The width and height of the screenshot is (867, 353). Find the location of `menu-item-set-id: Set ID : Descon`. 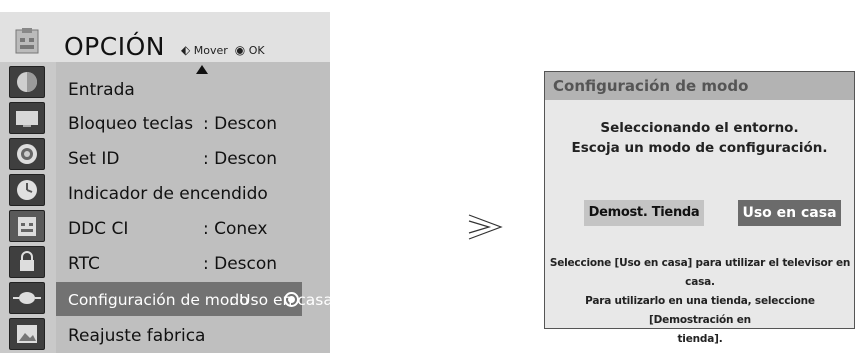

menu-item-set-id: Set ID : Descon is located at coordinates (186, 158).